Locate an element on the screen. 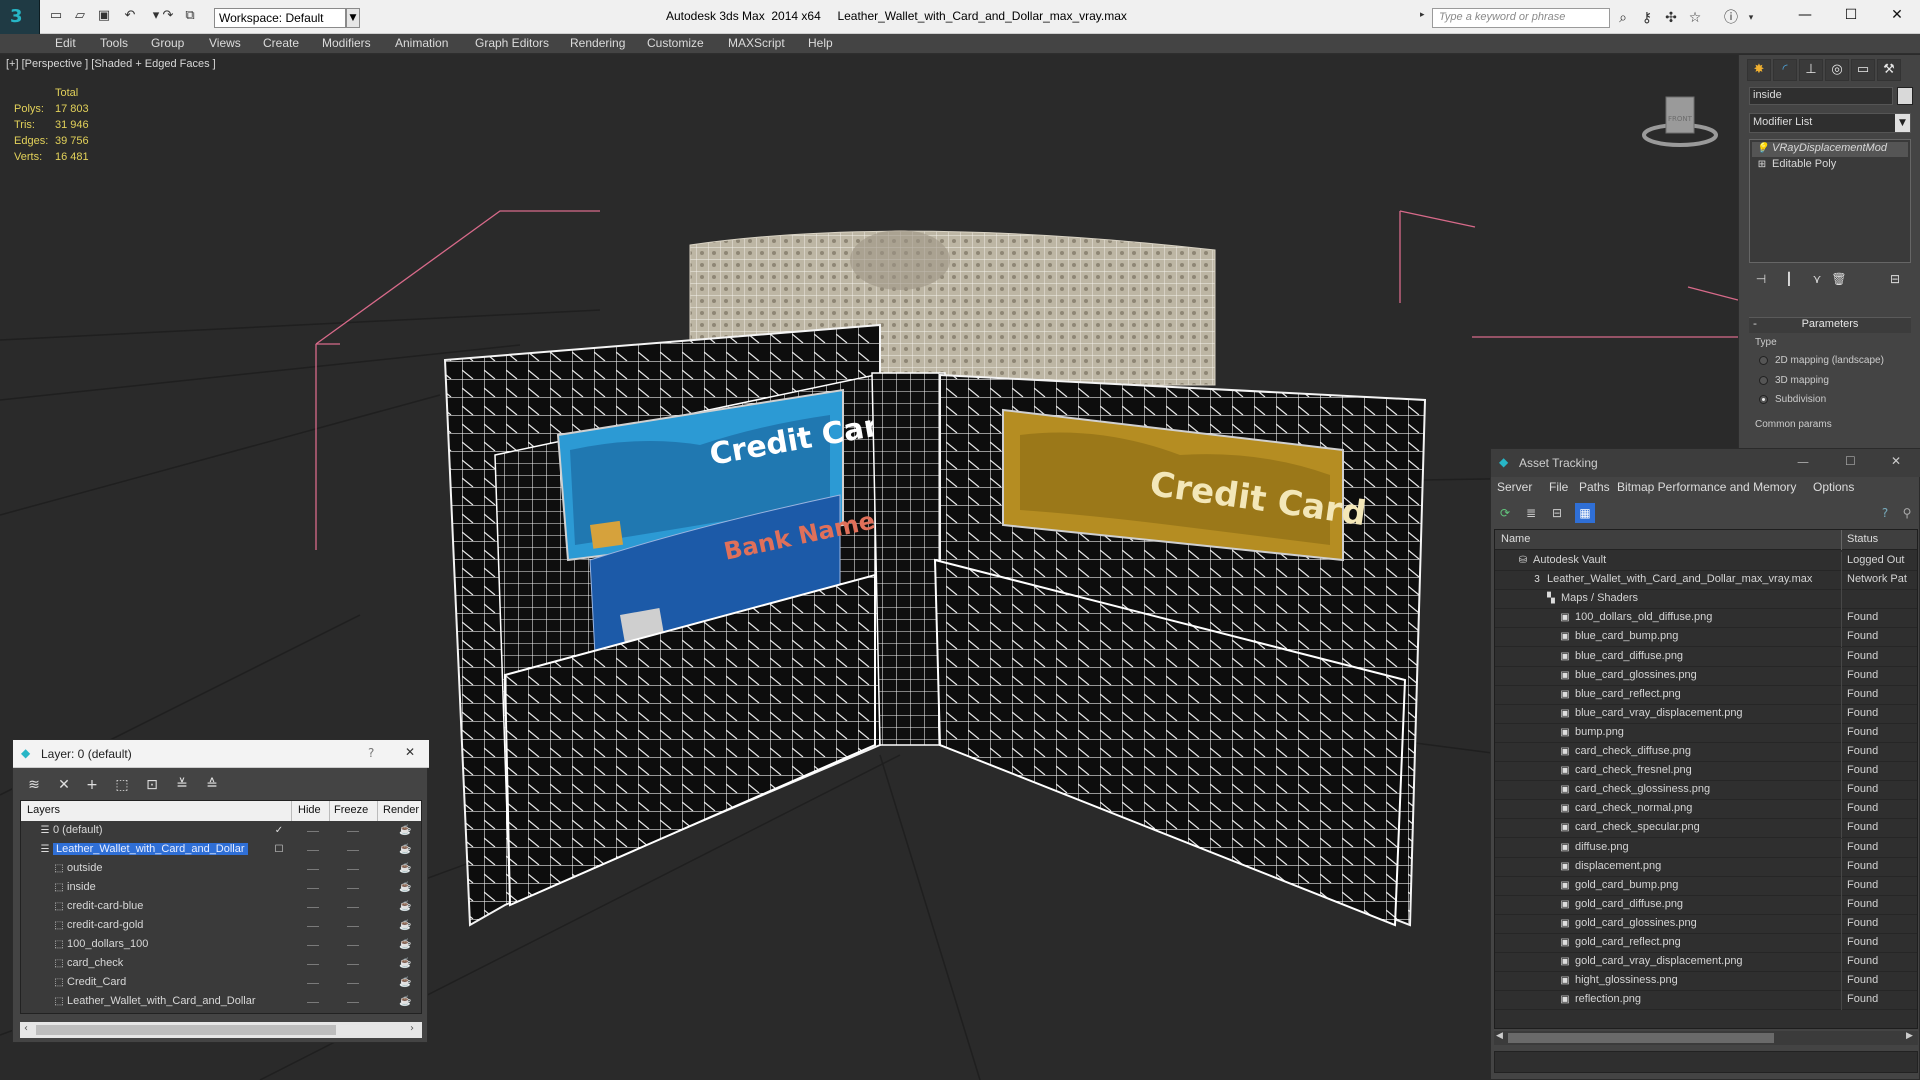 The width and height of the screenshot is (1920, 1080). save-file-icon: ▣ is located at coordinates (104, 16).